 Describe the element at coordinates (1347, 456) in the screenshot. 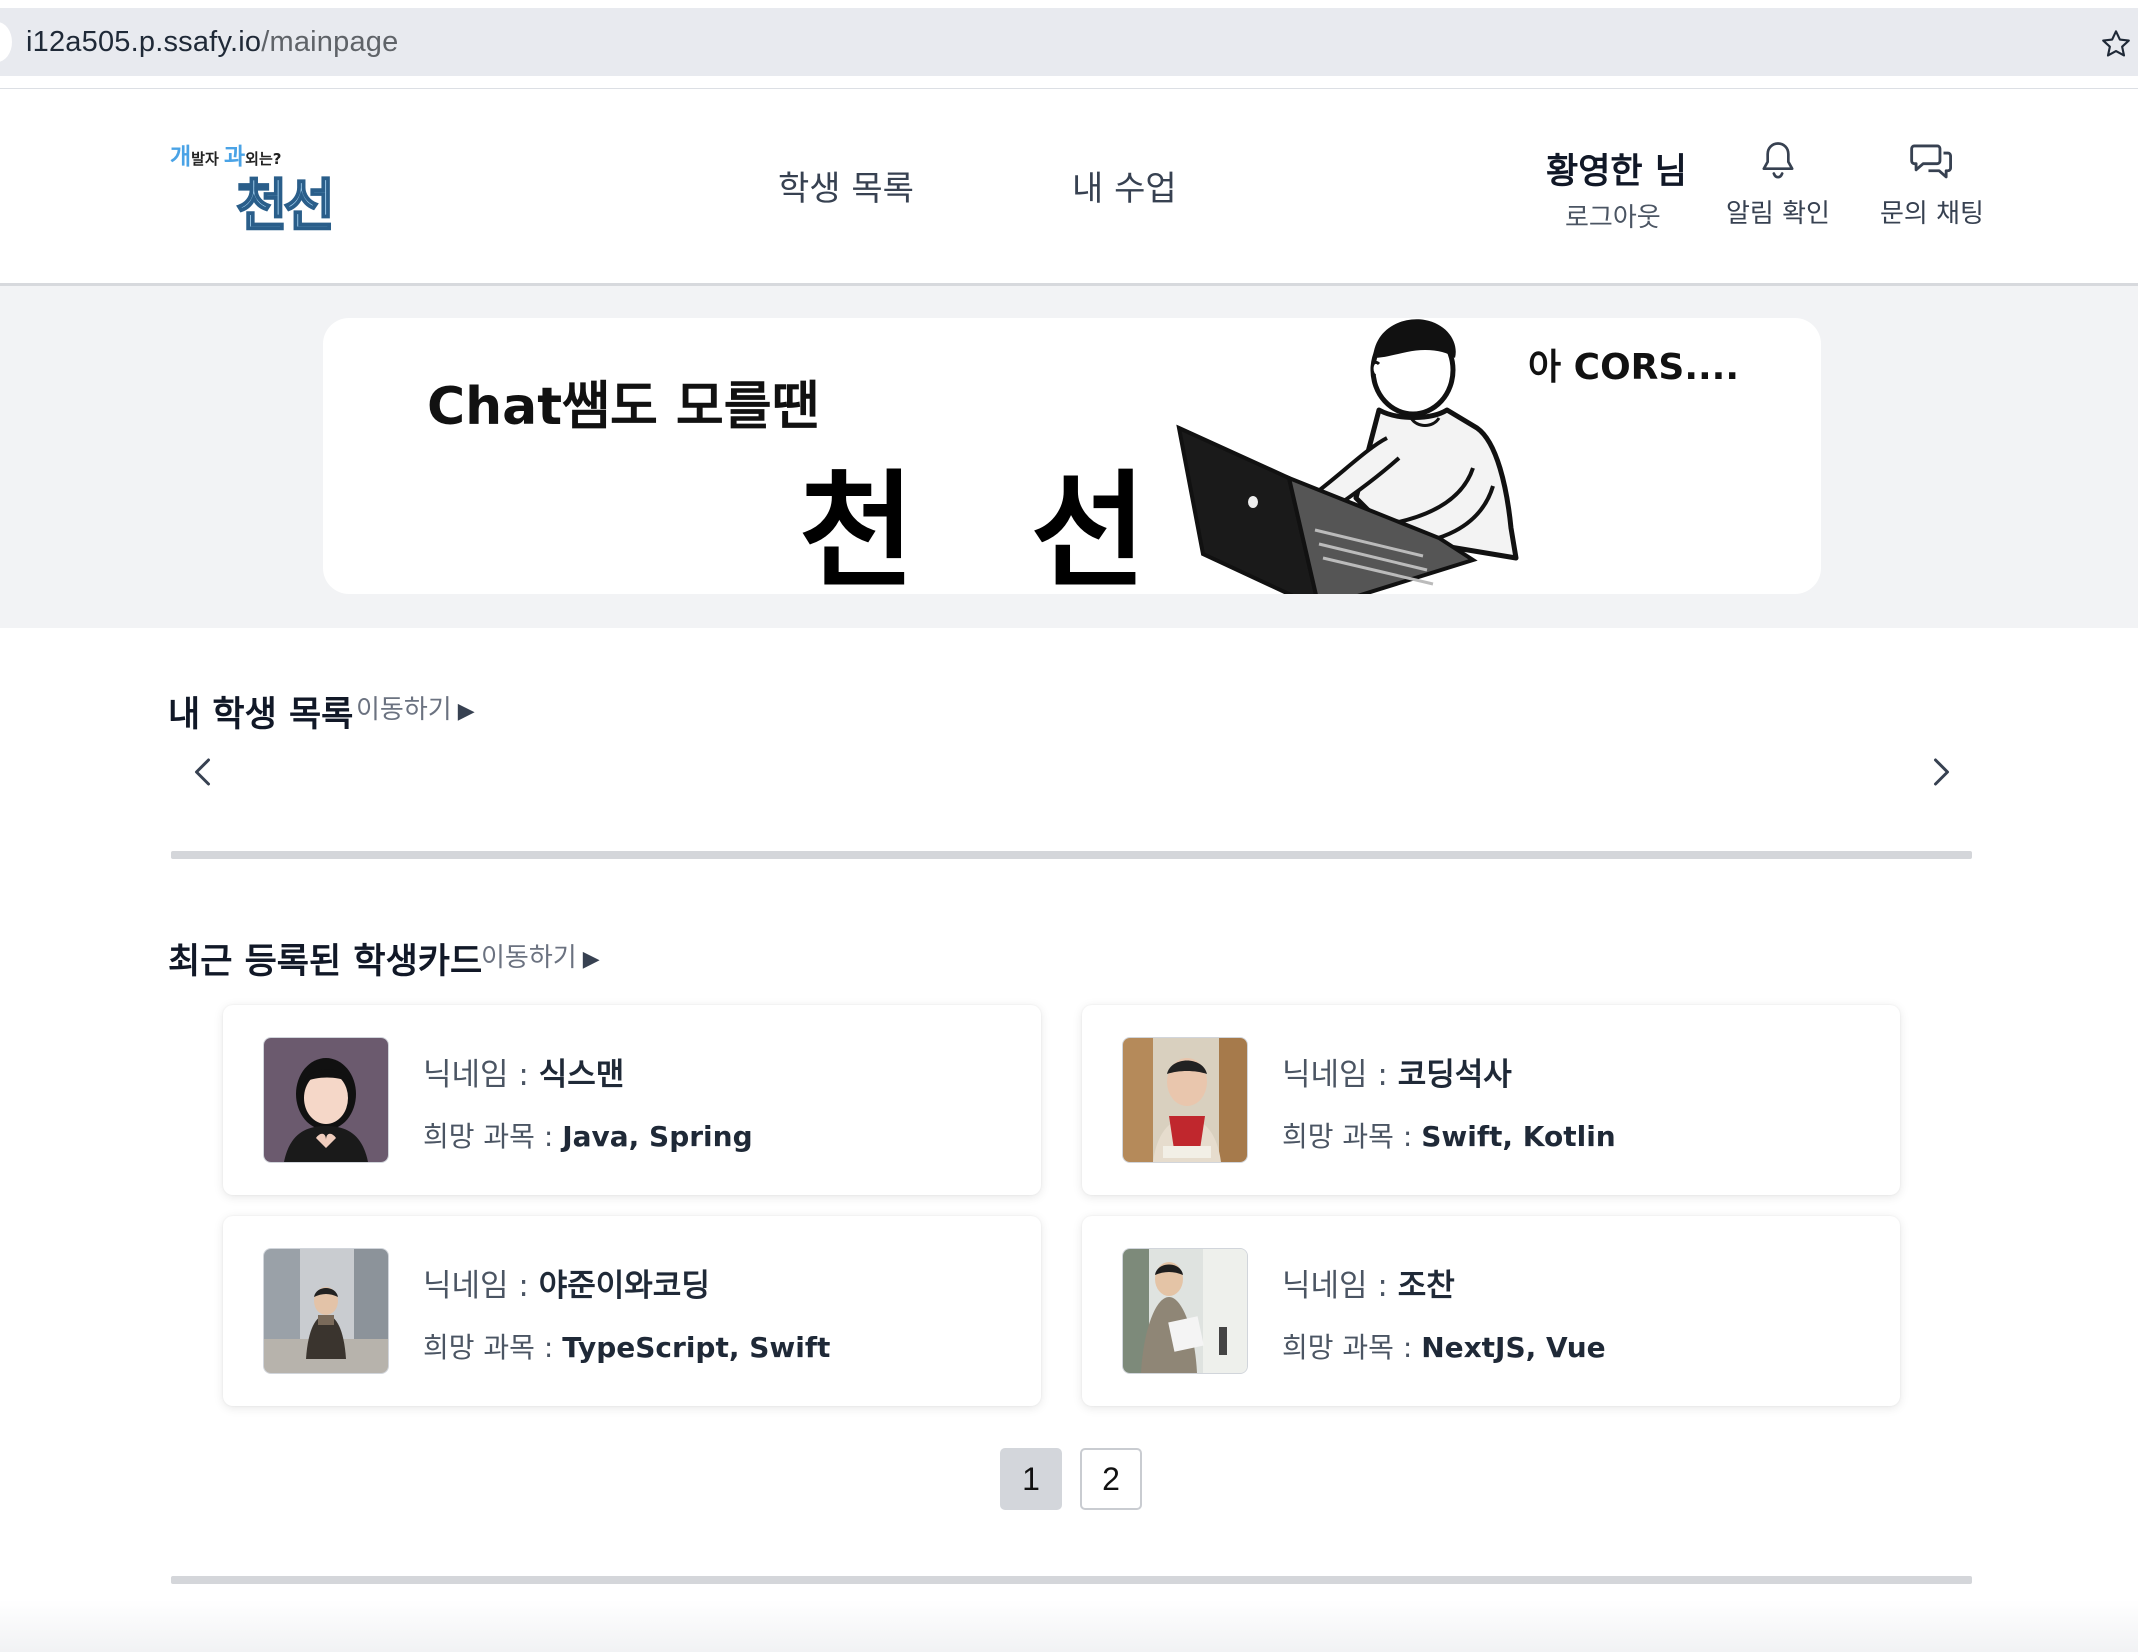

I see `developer-laptop-illustration` at that location.